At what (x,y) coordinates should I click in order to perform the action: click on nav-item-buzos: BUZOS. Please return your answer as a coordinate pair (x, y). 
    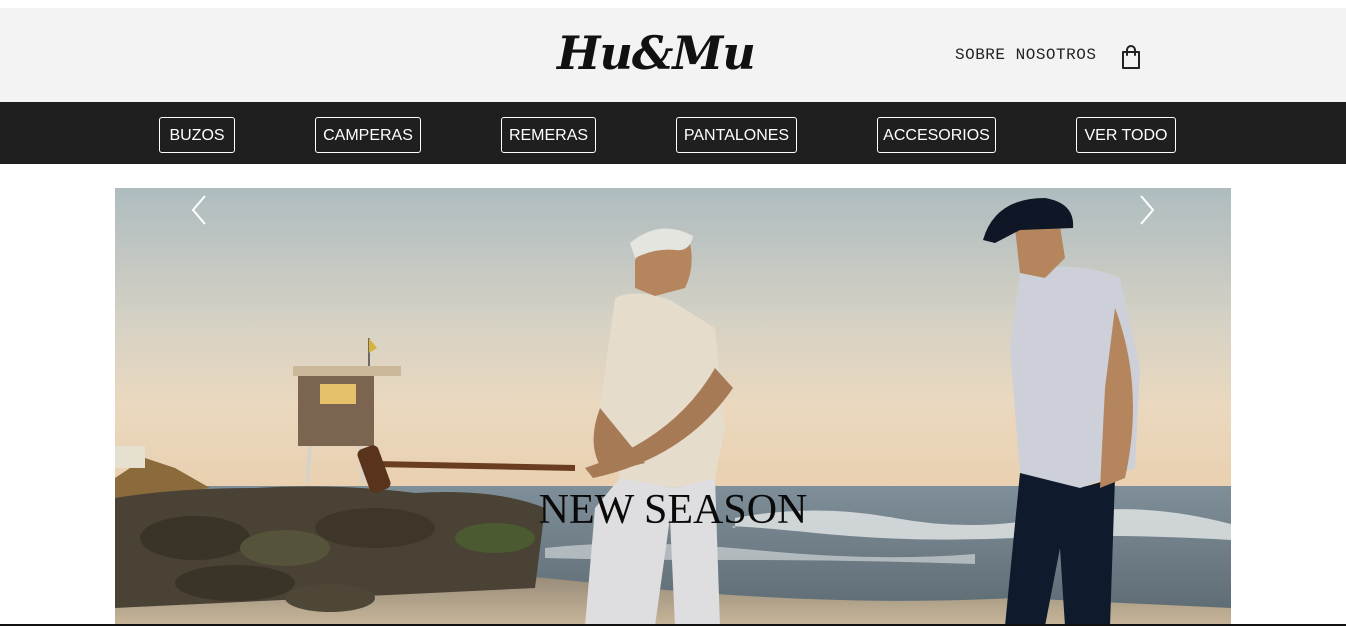
    Looking at the image, I should click on (197, 135).